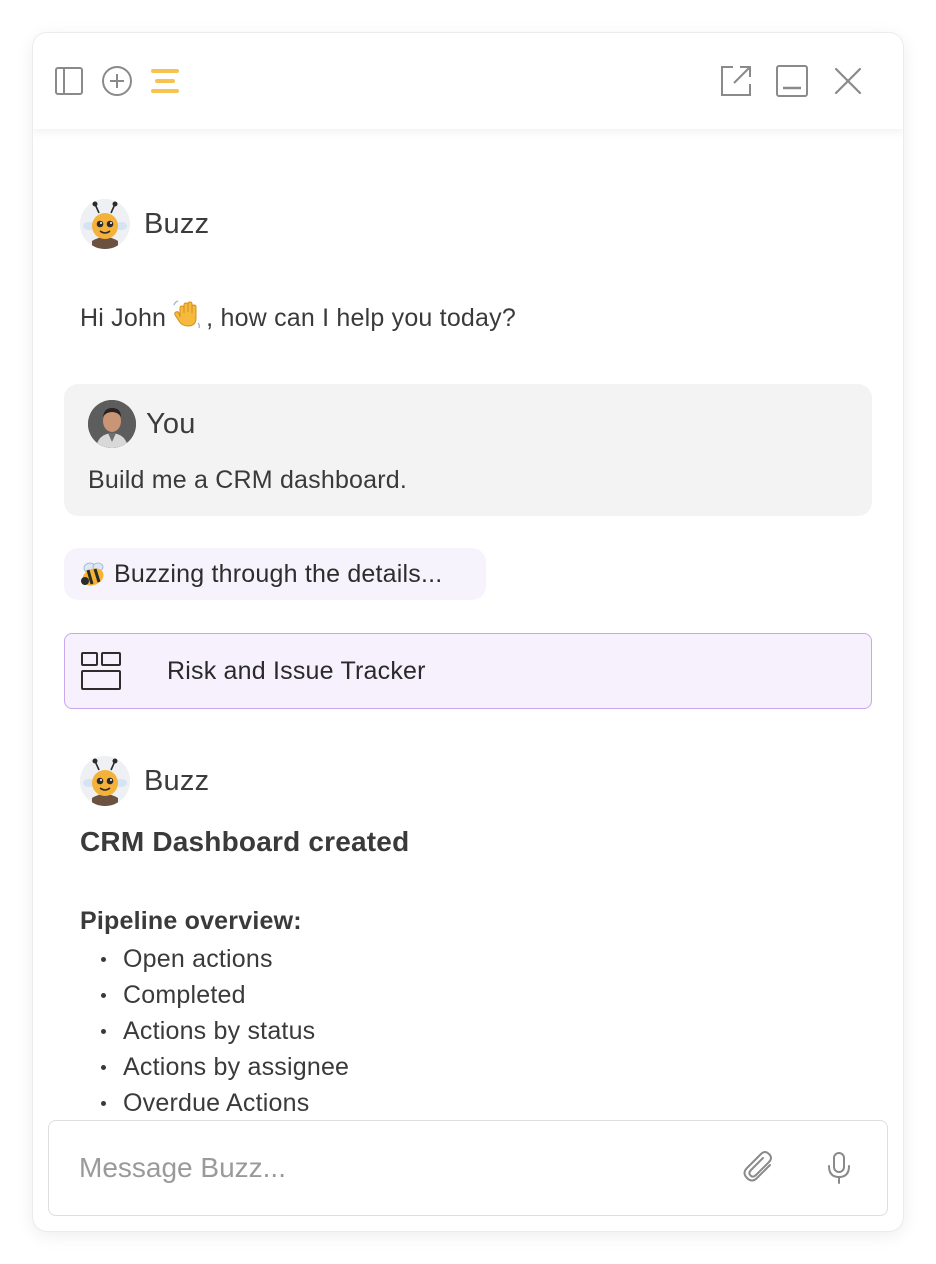  What do you see at coordinates (848, 81) in the screenshot?
I see `close-icon` at bounding box center [848, 81].